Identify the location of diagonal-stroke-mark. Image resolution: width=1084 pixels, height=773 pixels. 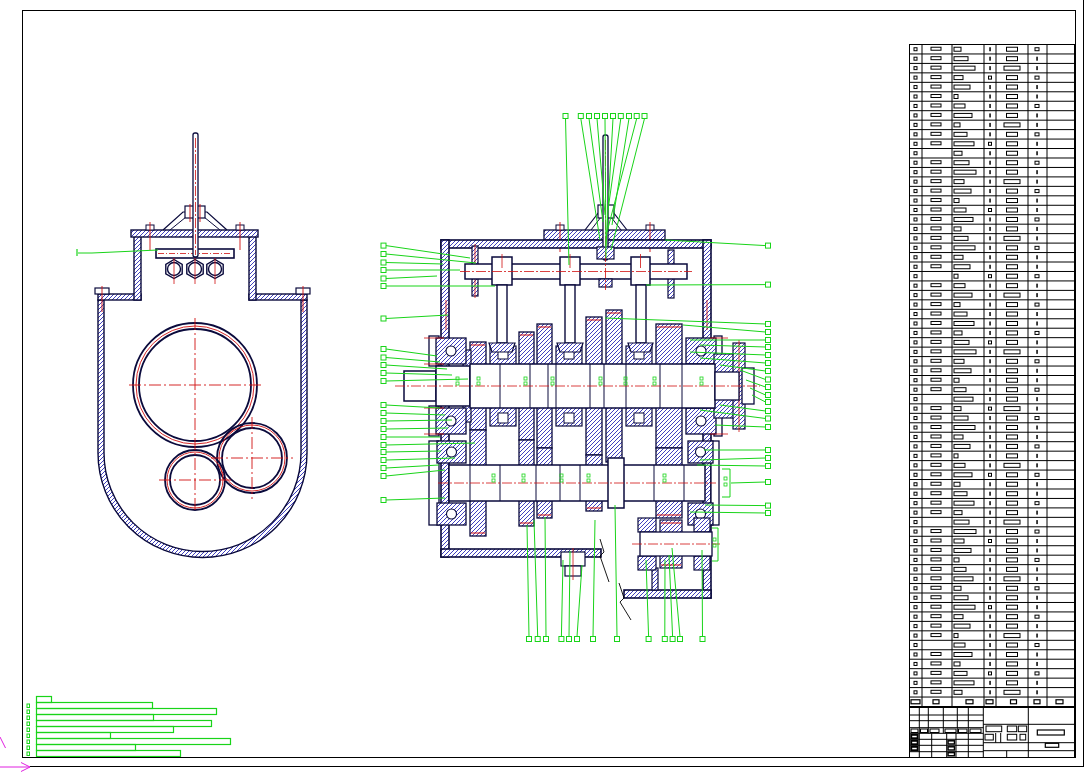
(3, 742).